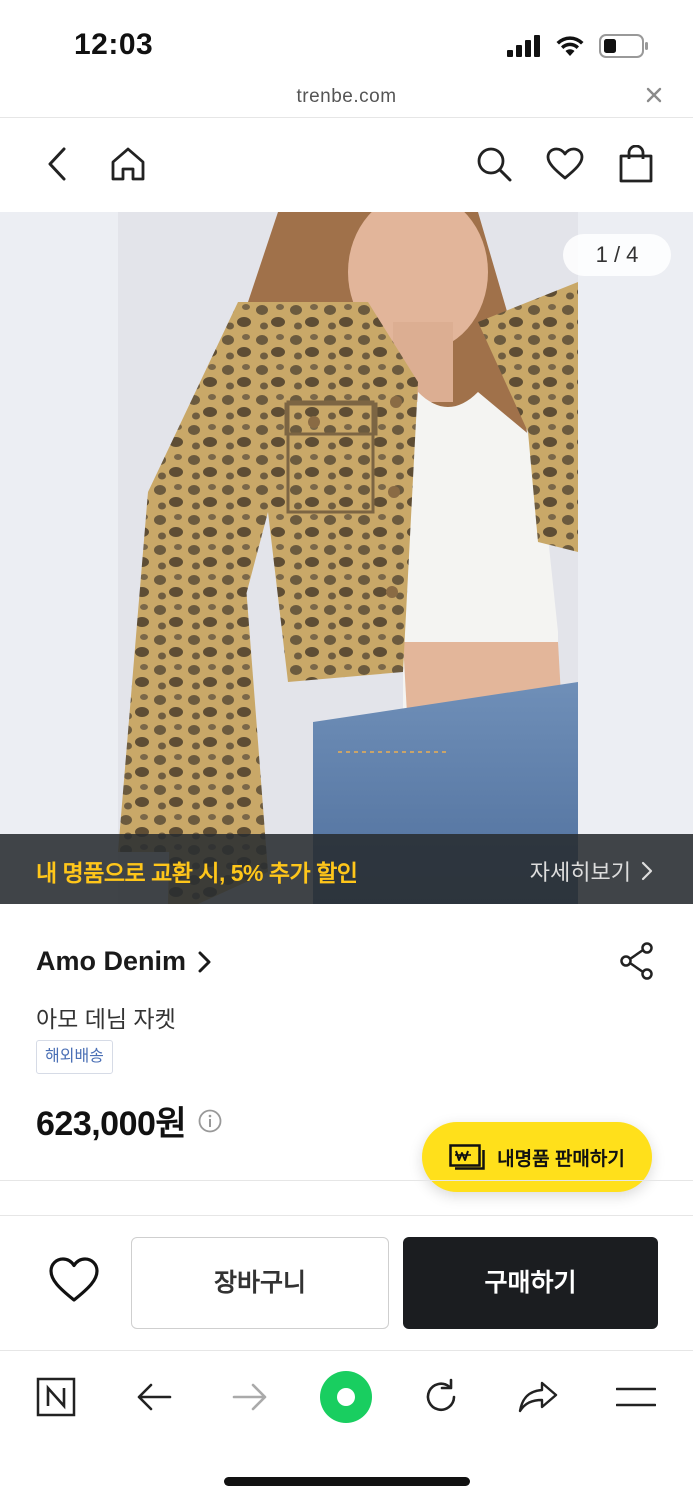  Describe the element at coordinates (210, 1121) in the screenshot. I see `info-icon` at that location.